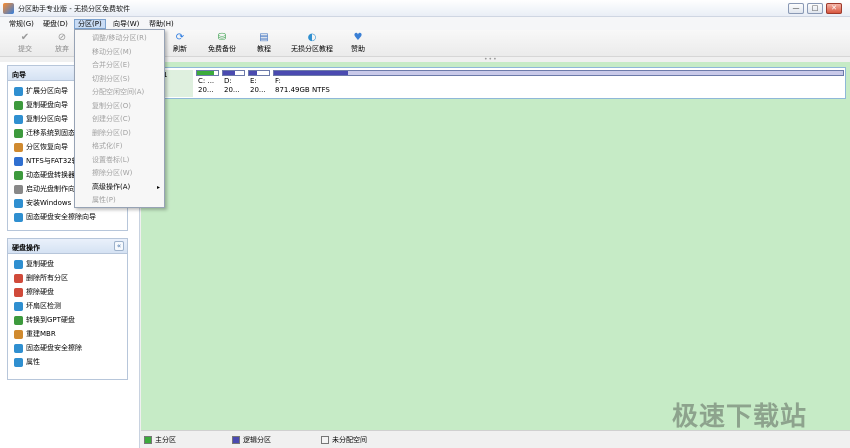  Describe the element at coordinates (119, 79) in the screenshot. I see `partition-menu-item: 切割分区(S)` at that location.